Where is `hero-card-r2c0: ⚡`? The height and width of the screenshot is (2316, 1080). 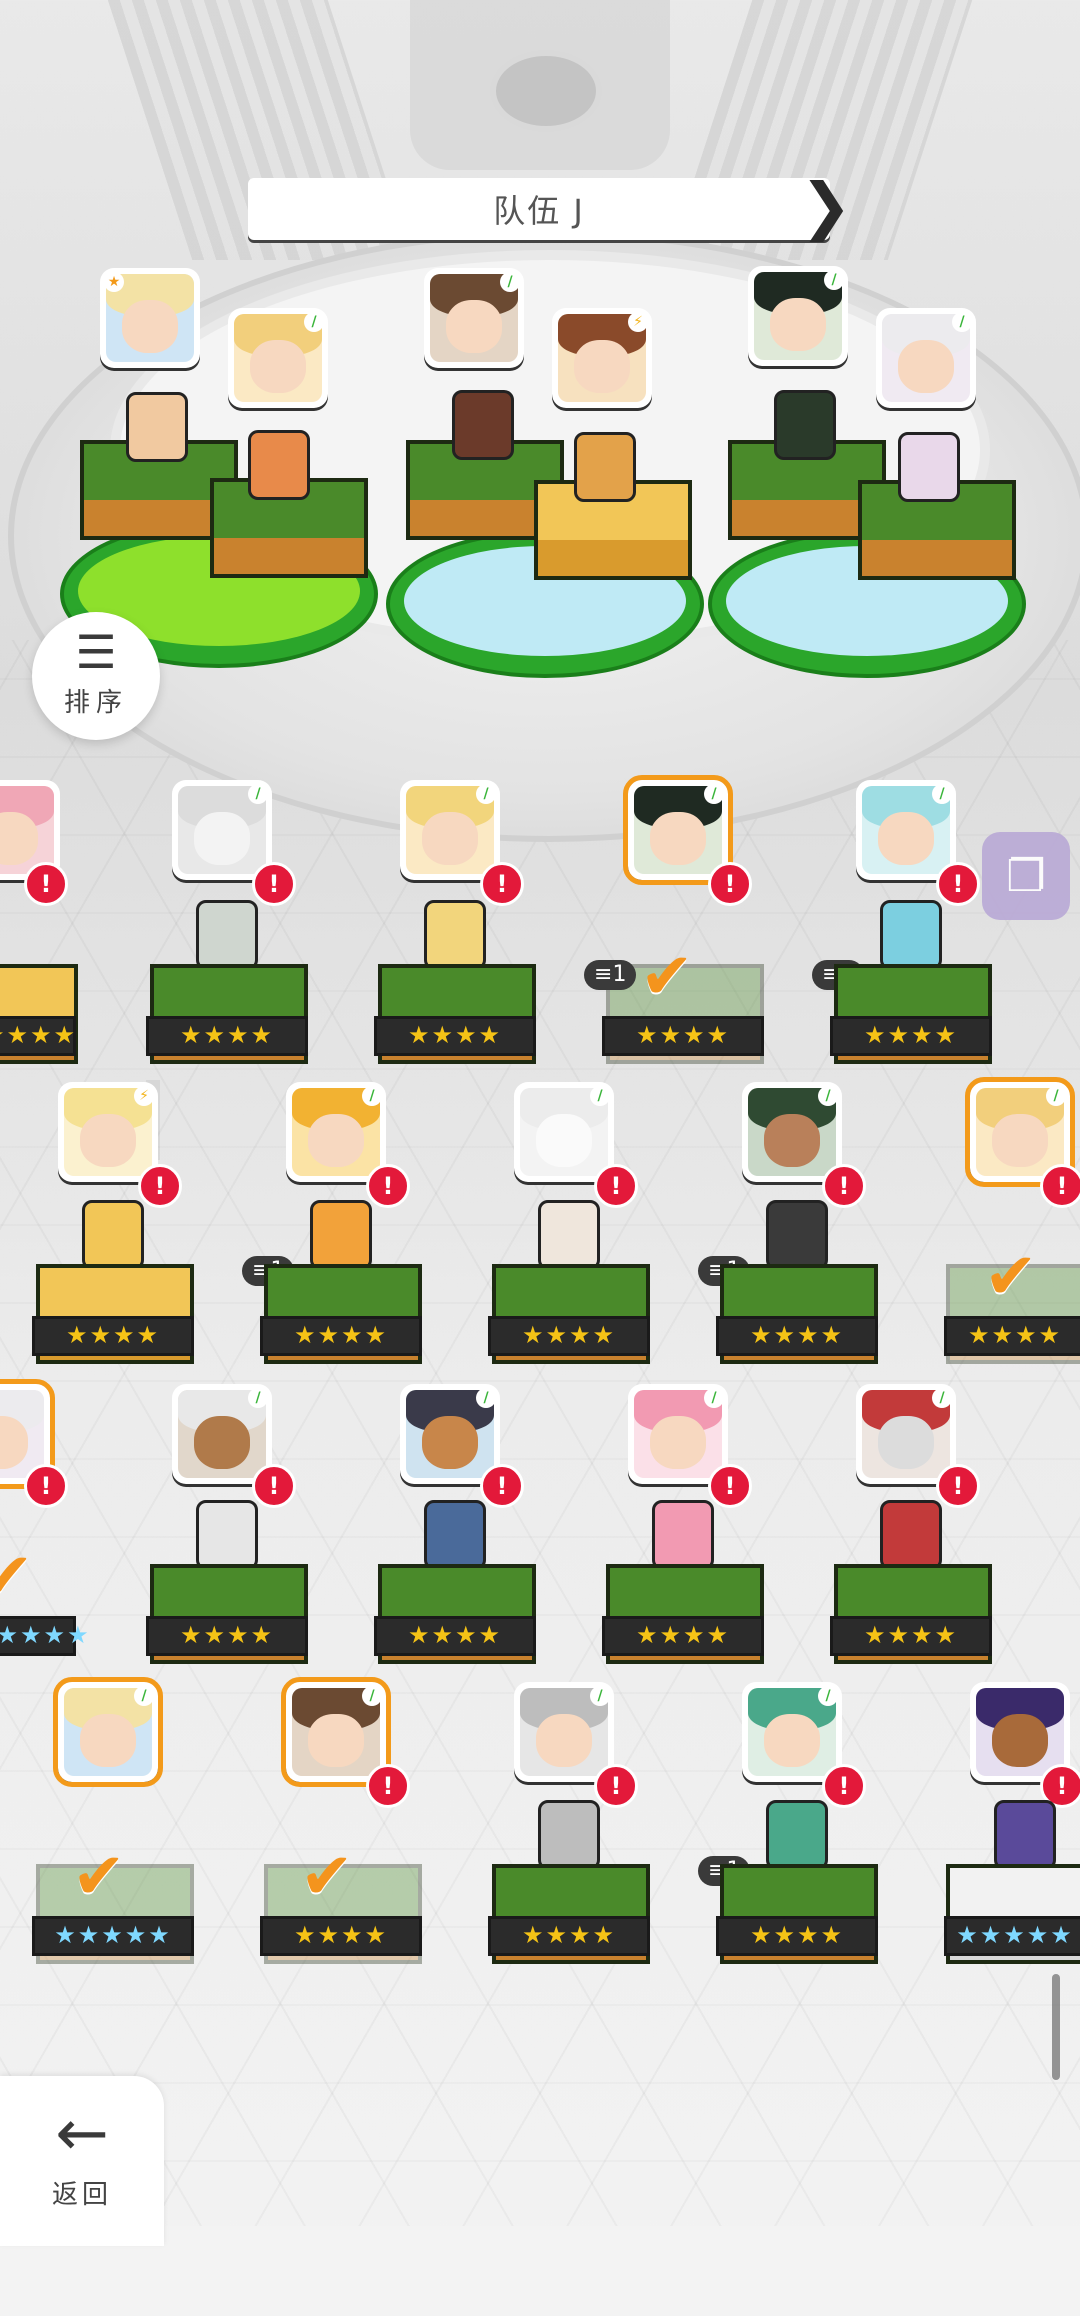 hero-card-r2c0: ⚡ is located at coordinates (108, 1132).